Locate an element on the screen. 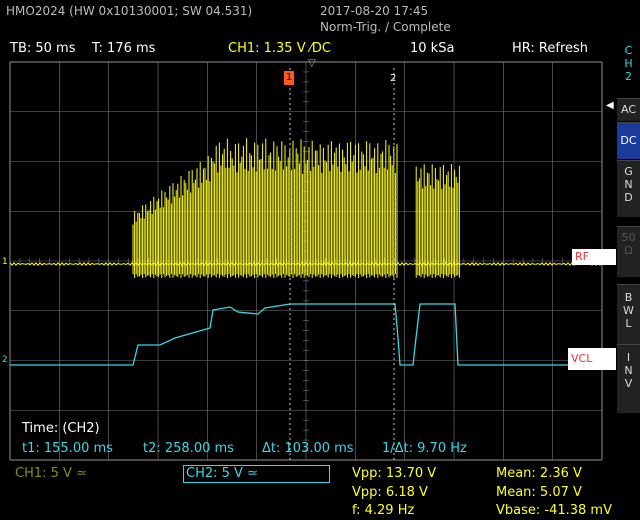 This screenshot has width=640, height=520. scroll-left-arrow-icon: ◀ is located at coordinates (610, 105).